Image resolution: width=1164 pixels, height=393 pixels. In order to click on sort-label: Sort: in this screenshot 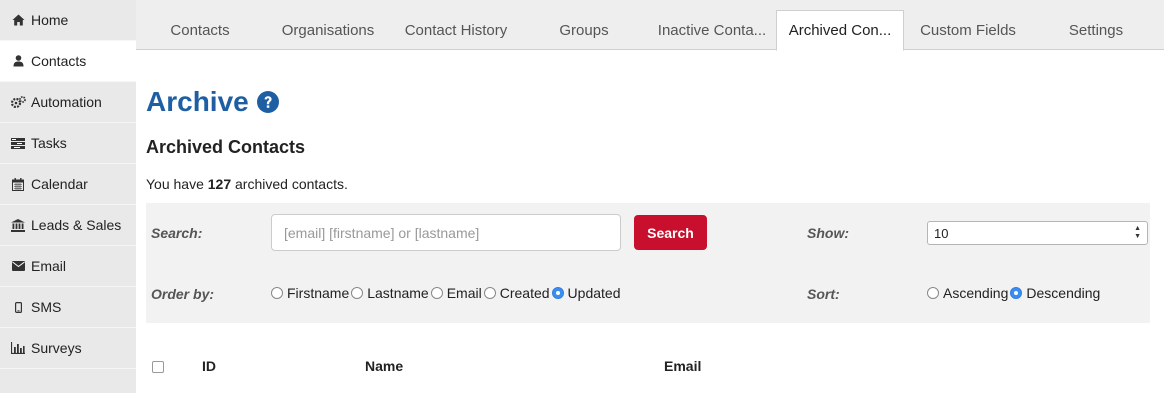, I will do `click(823, 294)`.